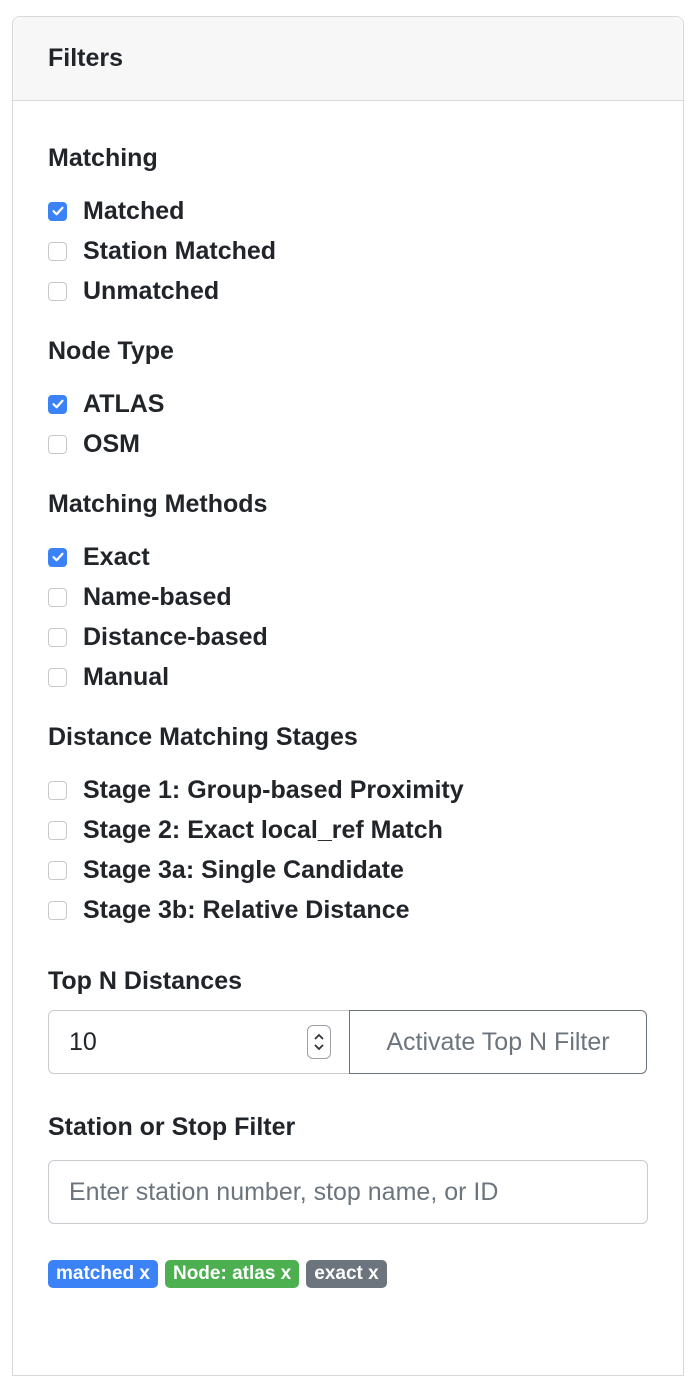  What do you see at coordinates (103, 1274) in the screenshot?
I see `filter-badge-matched: matched x` at bounding box center [103, 1274].